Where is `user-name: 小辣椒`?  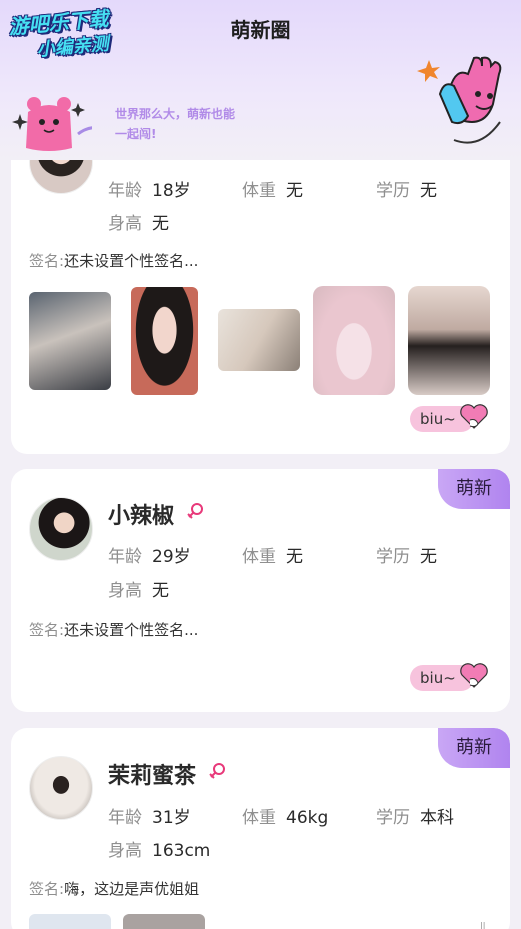 user-name: 小辣椒 is located at coordinates (141, 516).